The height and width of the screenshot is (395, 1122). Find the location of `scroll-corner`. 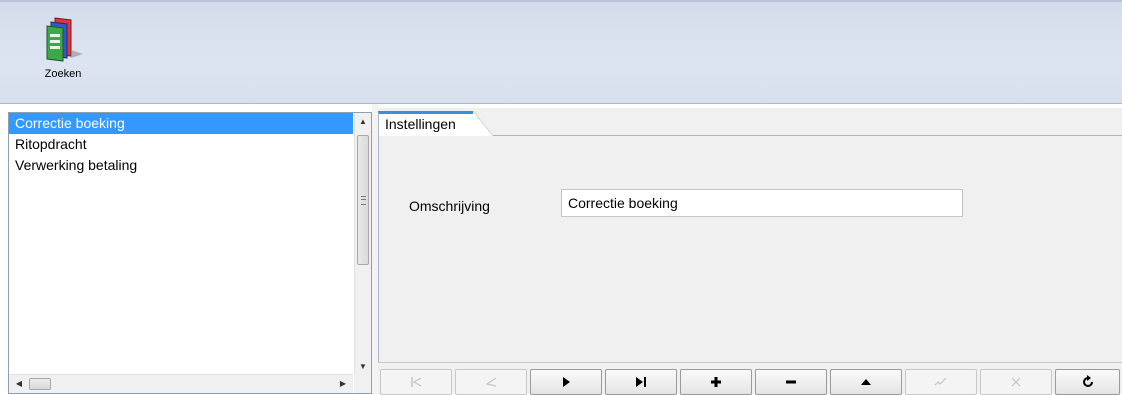

scroll-corner is located at coordinates (362, 383).